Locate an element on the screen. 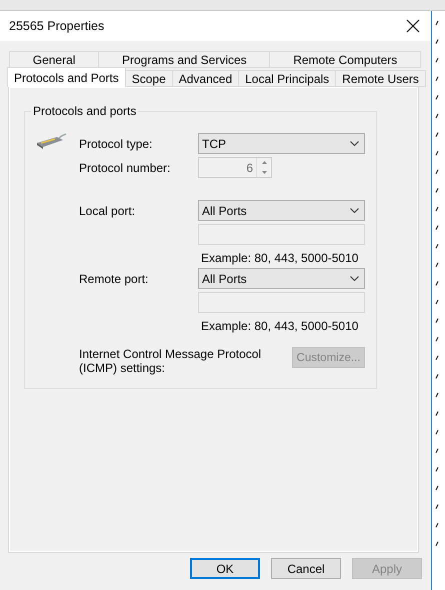  tab: Scope is located at coordinates (148, 78).